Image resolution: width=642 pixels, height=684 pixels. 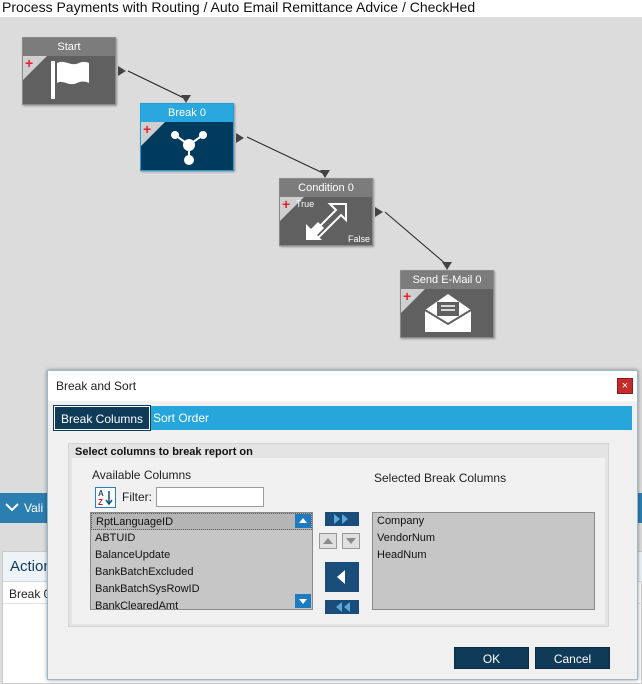 I want to click on add-all-button, so click(x=342, y=519).